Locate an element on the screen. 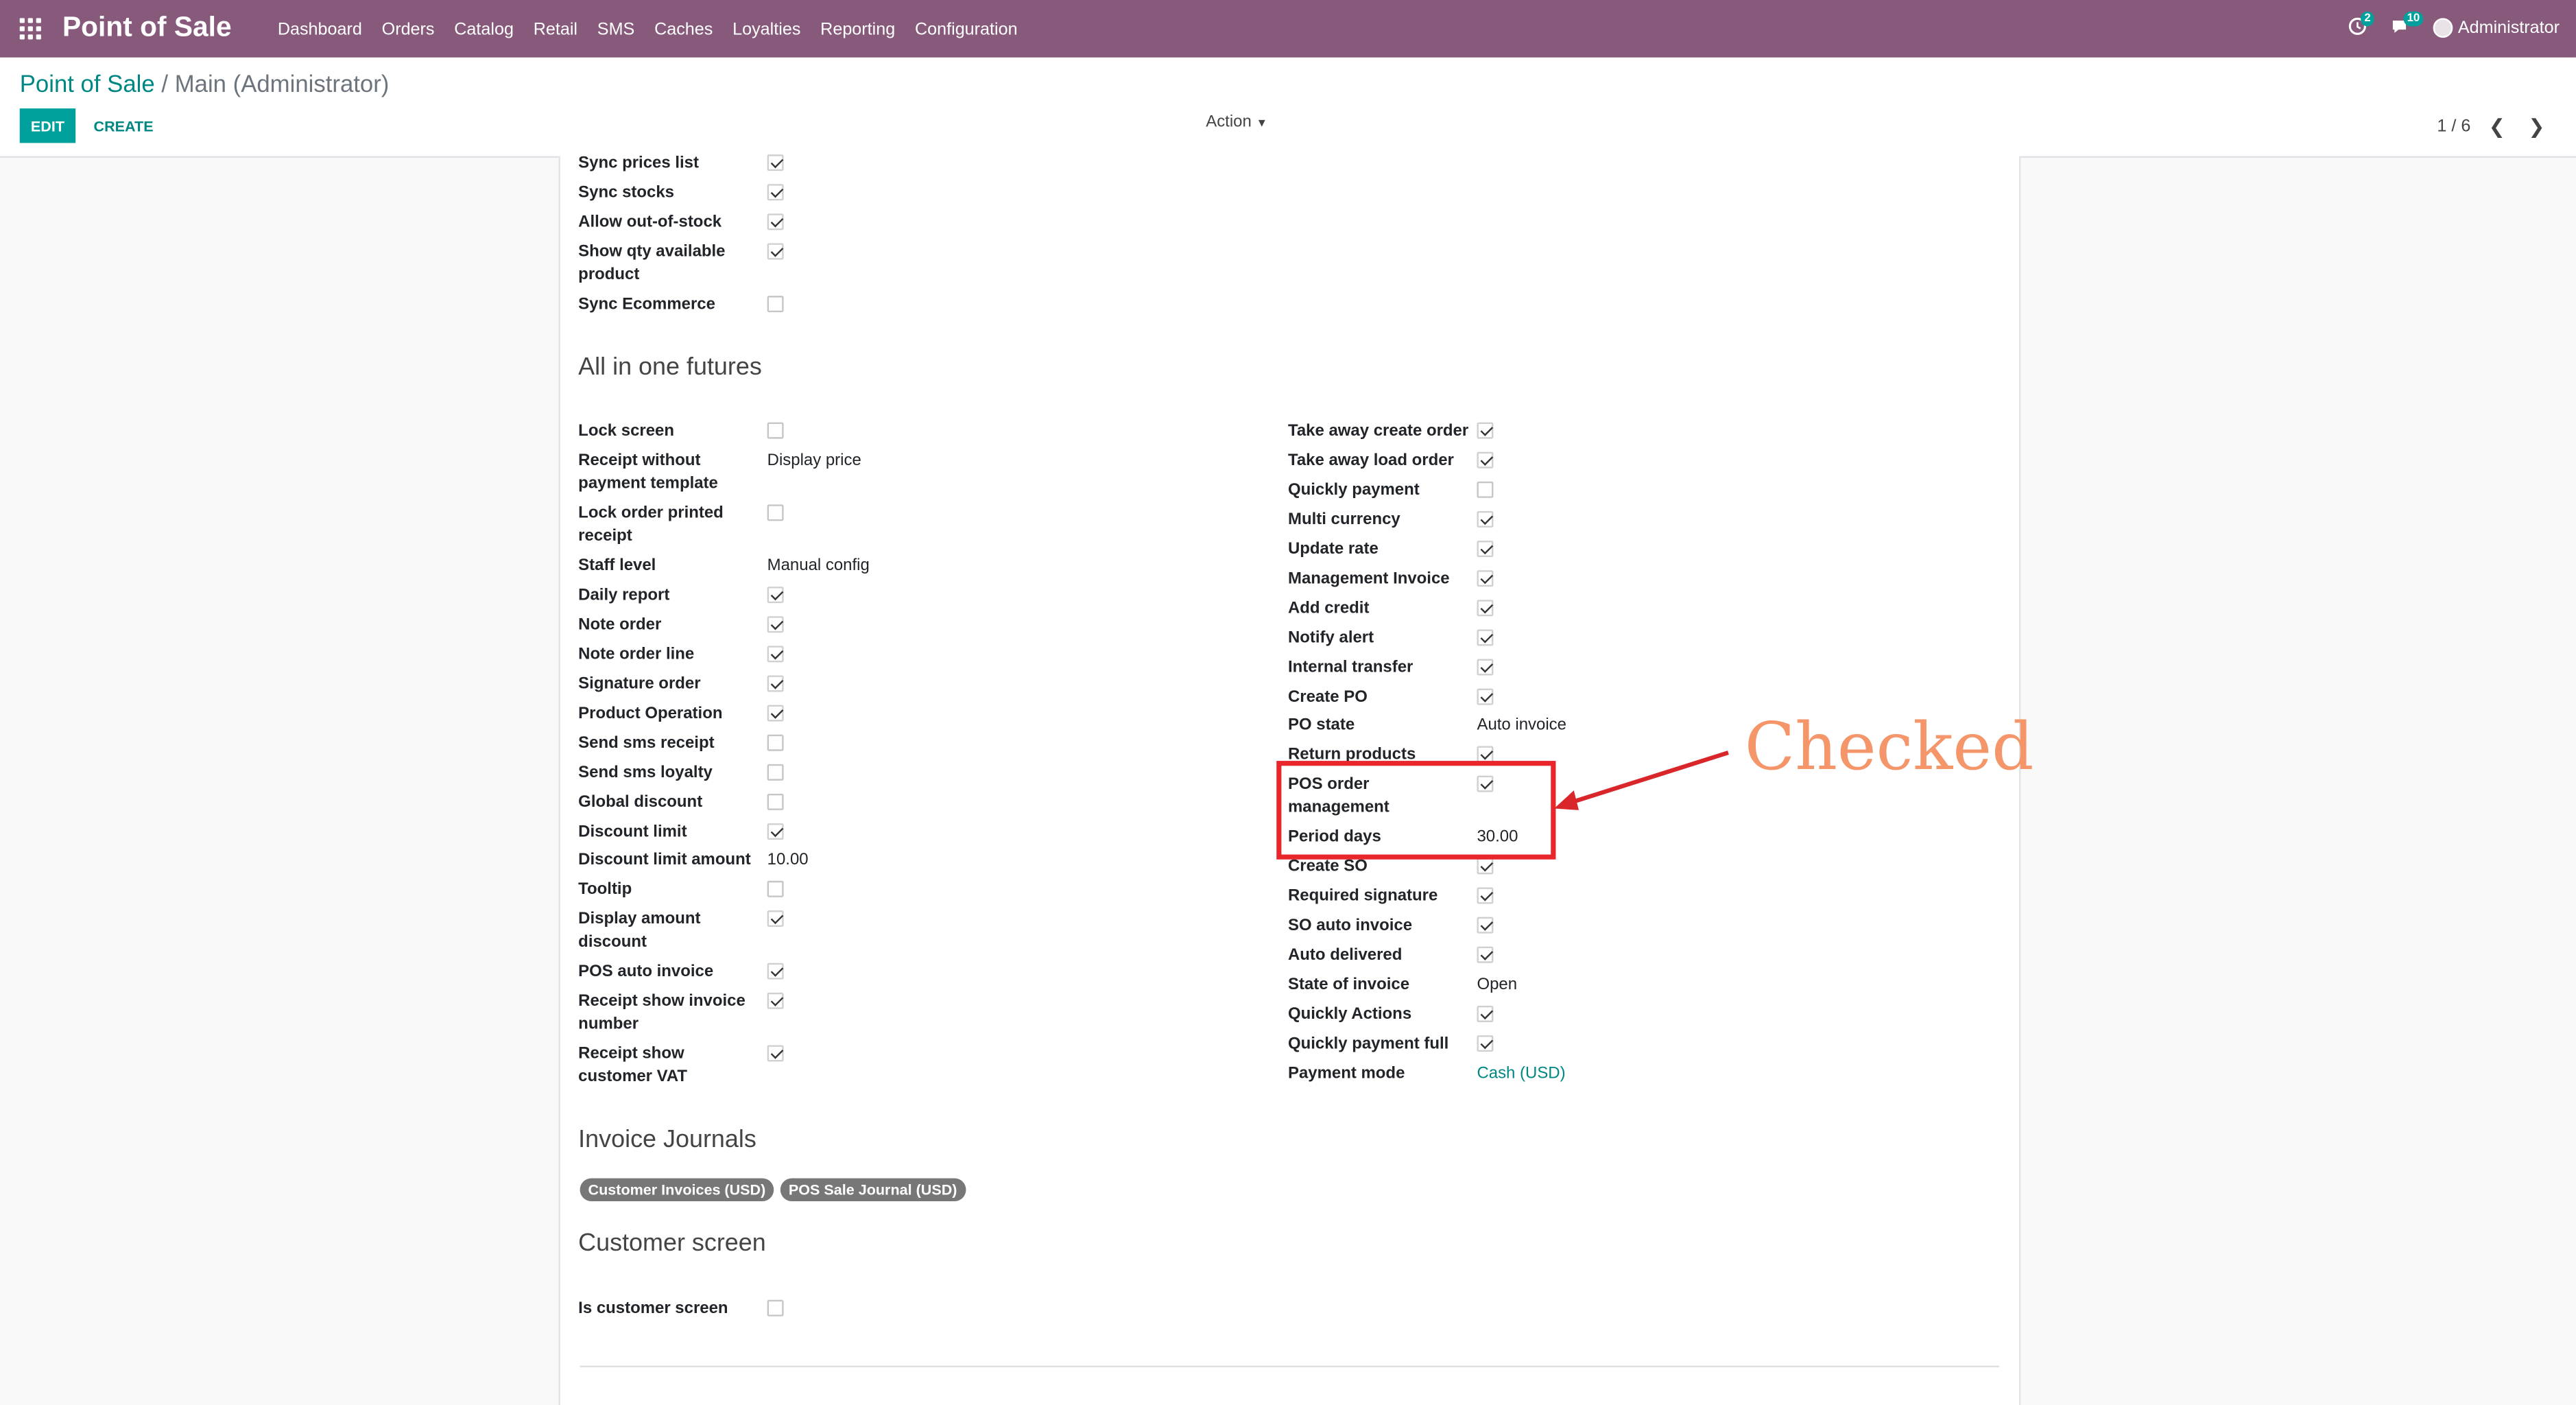 The width and height of the screenshot is (2576, 1405). field-value: Cash (USD) is located at coordinates (1521, 1075).